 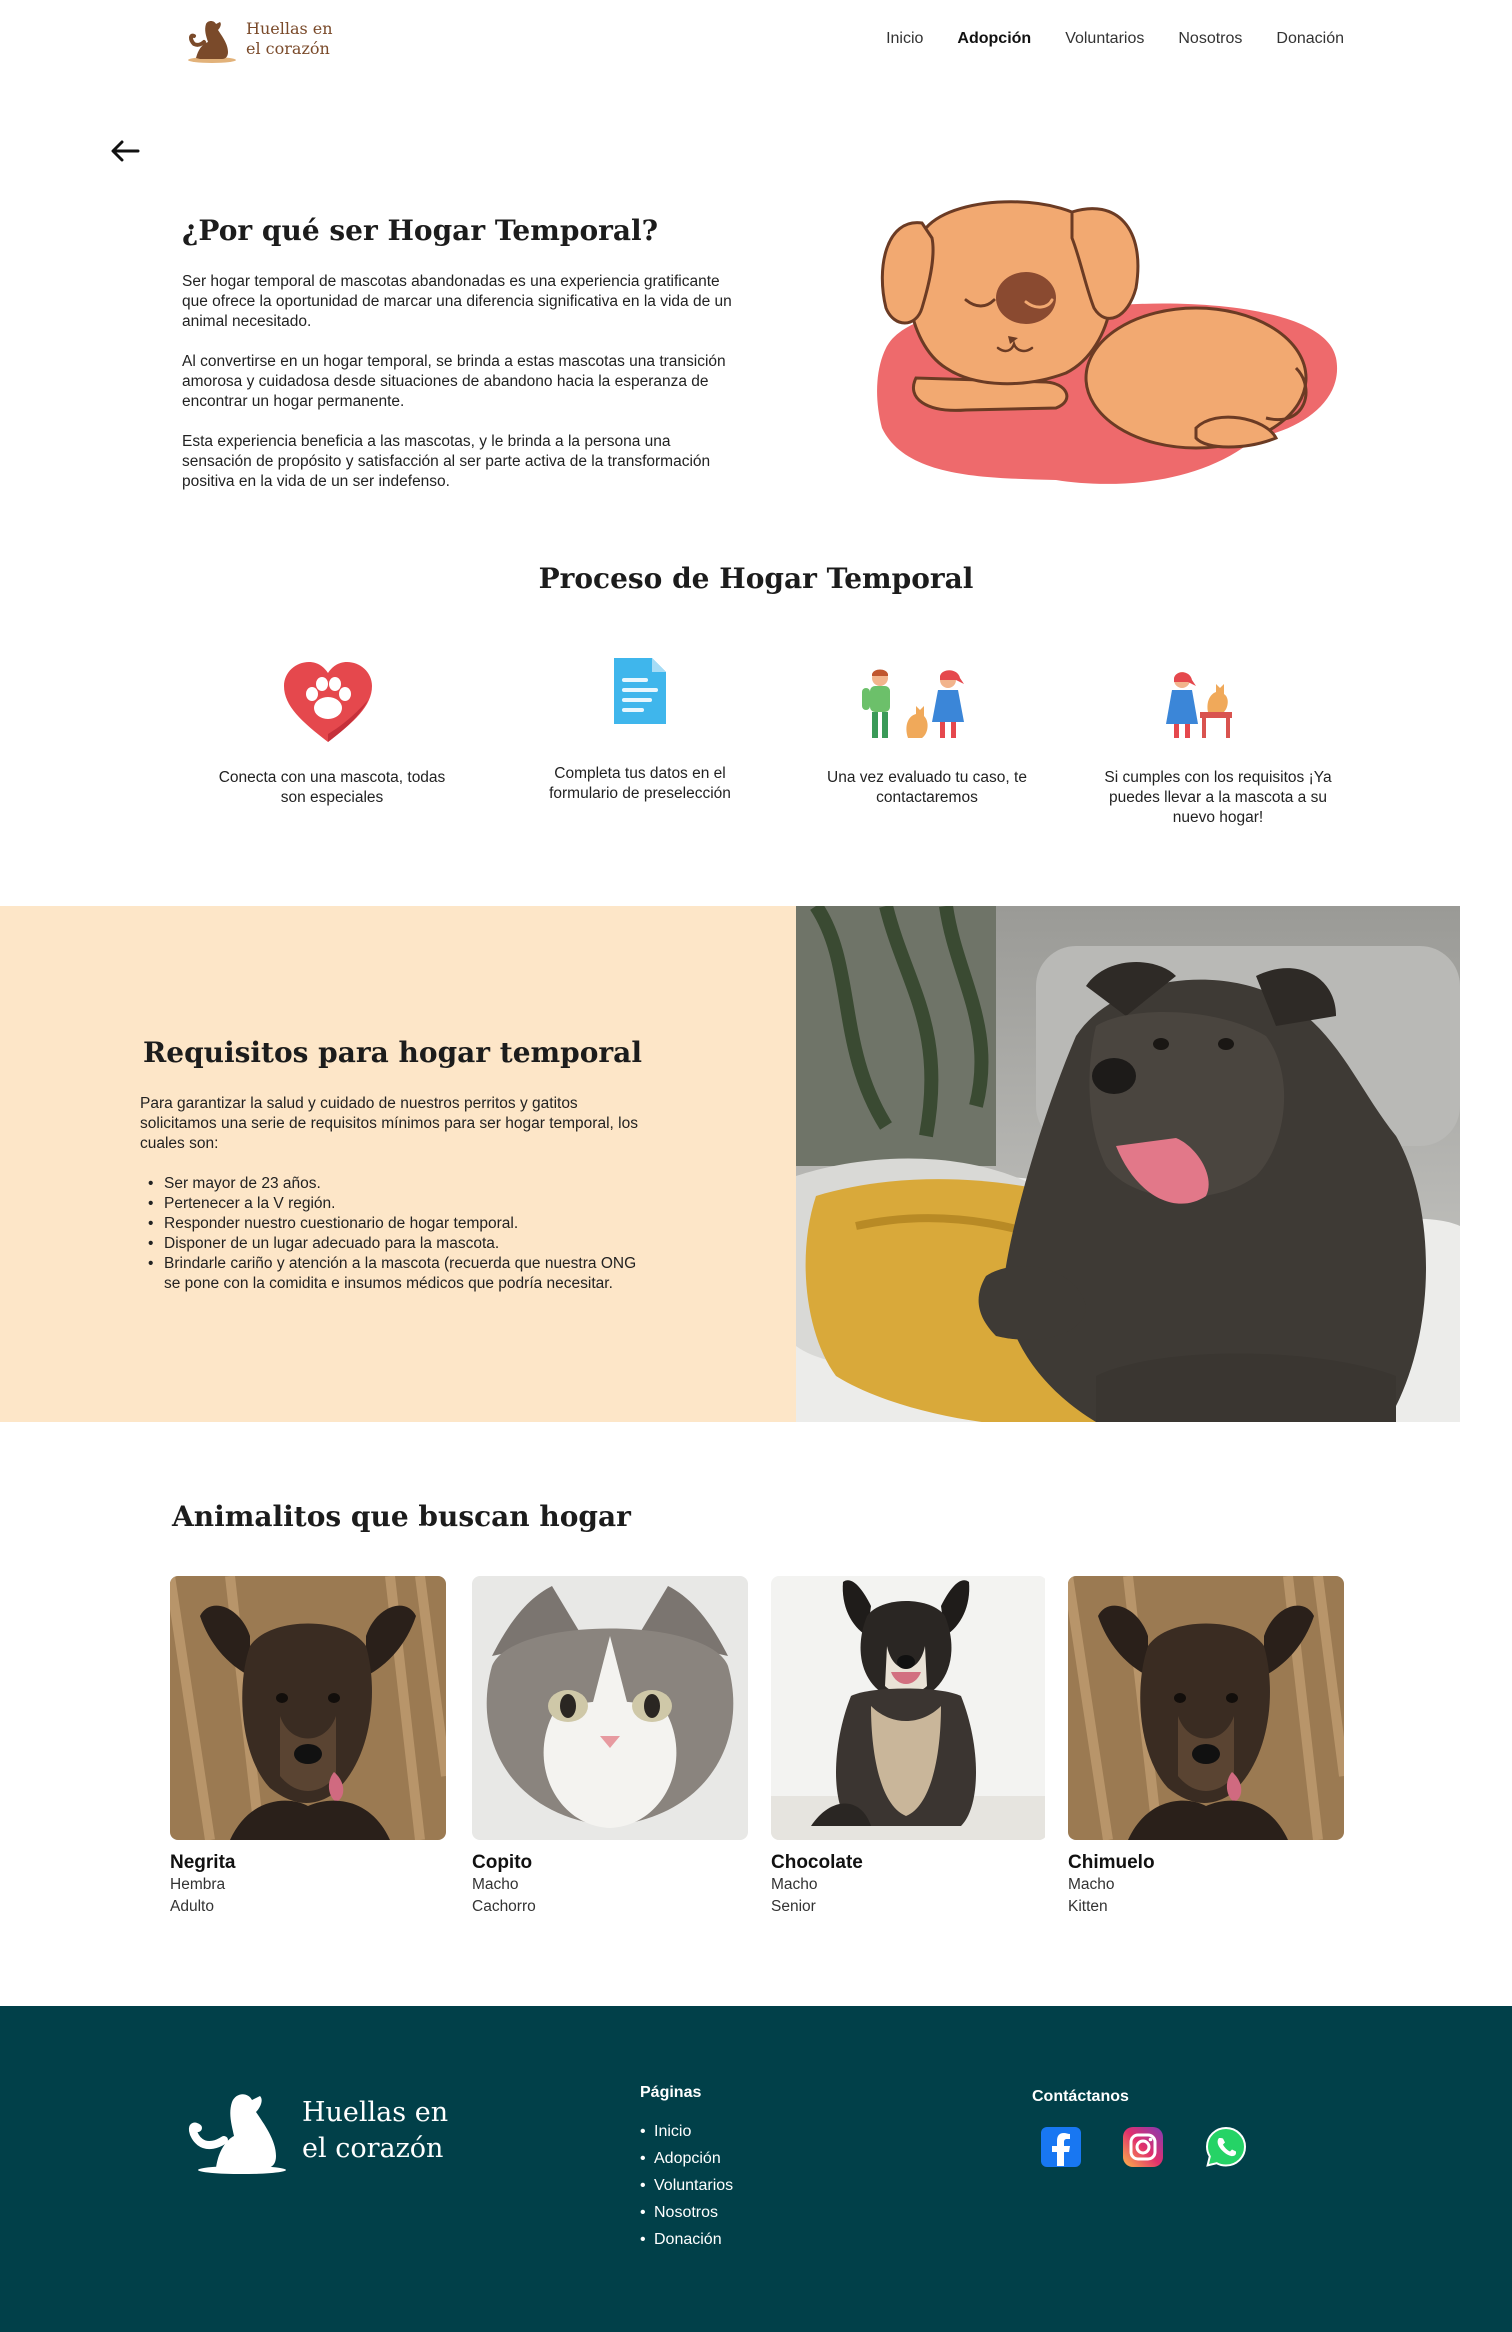 What do you see at coordinates (640, 691) in the screenshot?
I see `document-icon` at bounding box center [640, 691].